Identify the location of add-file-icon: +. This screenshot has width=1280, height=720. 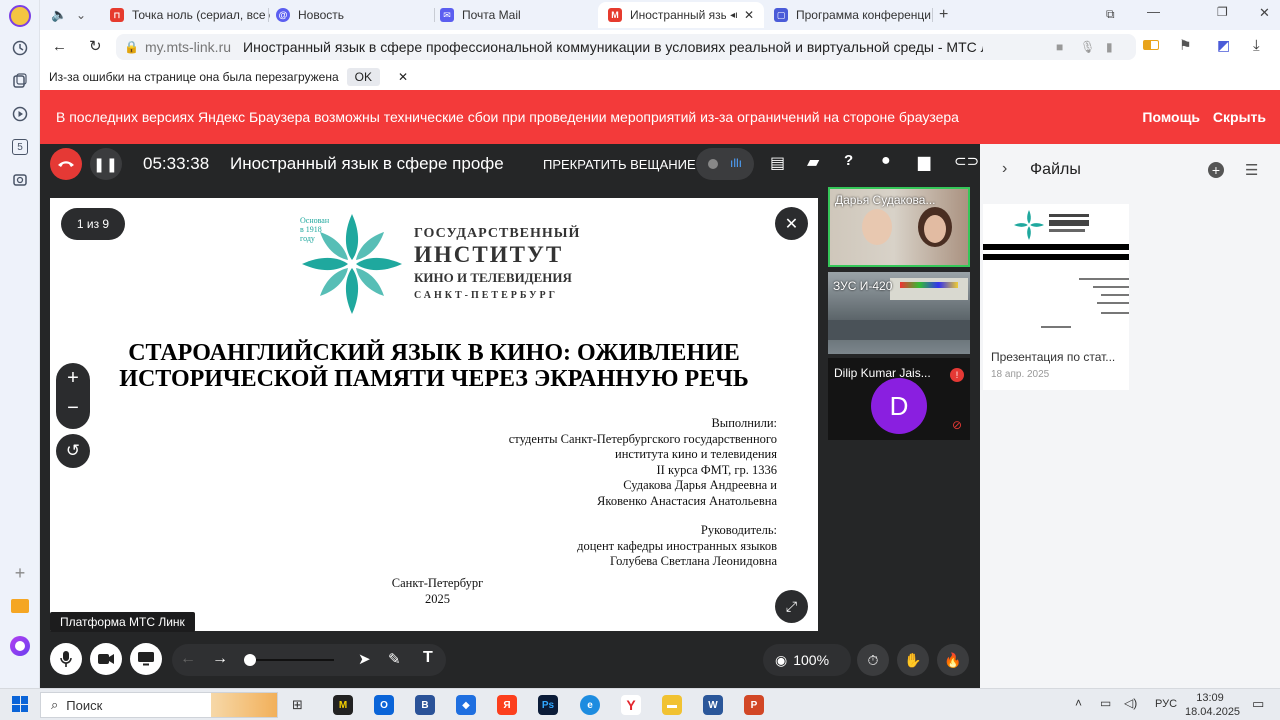
(1216, 170).